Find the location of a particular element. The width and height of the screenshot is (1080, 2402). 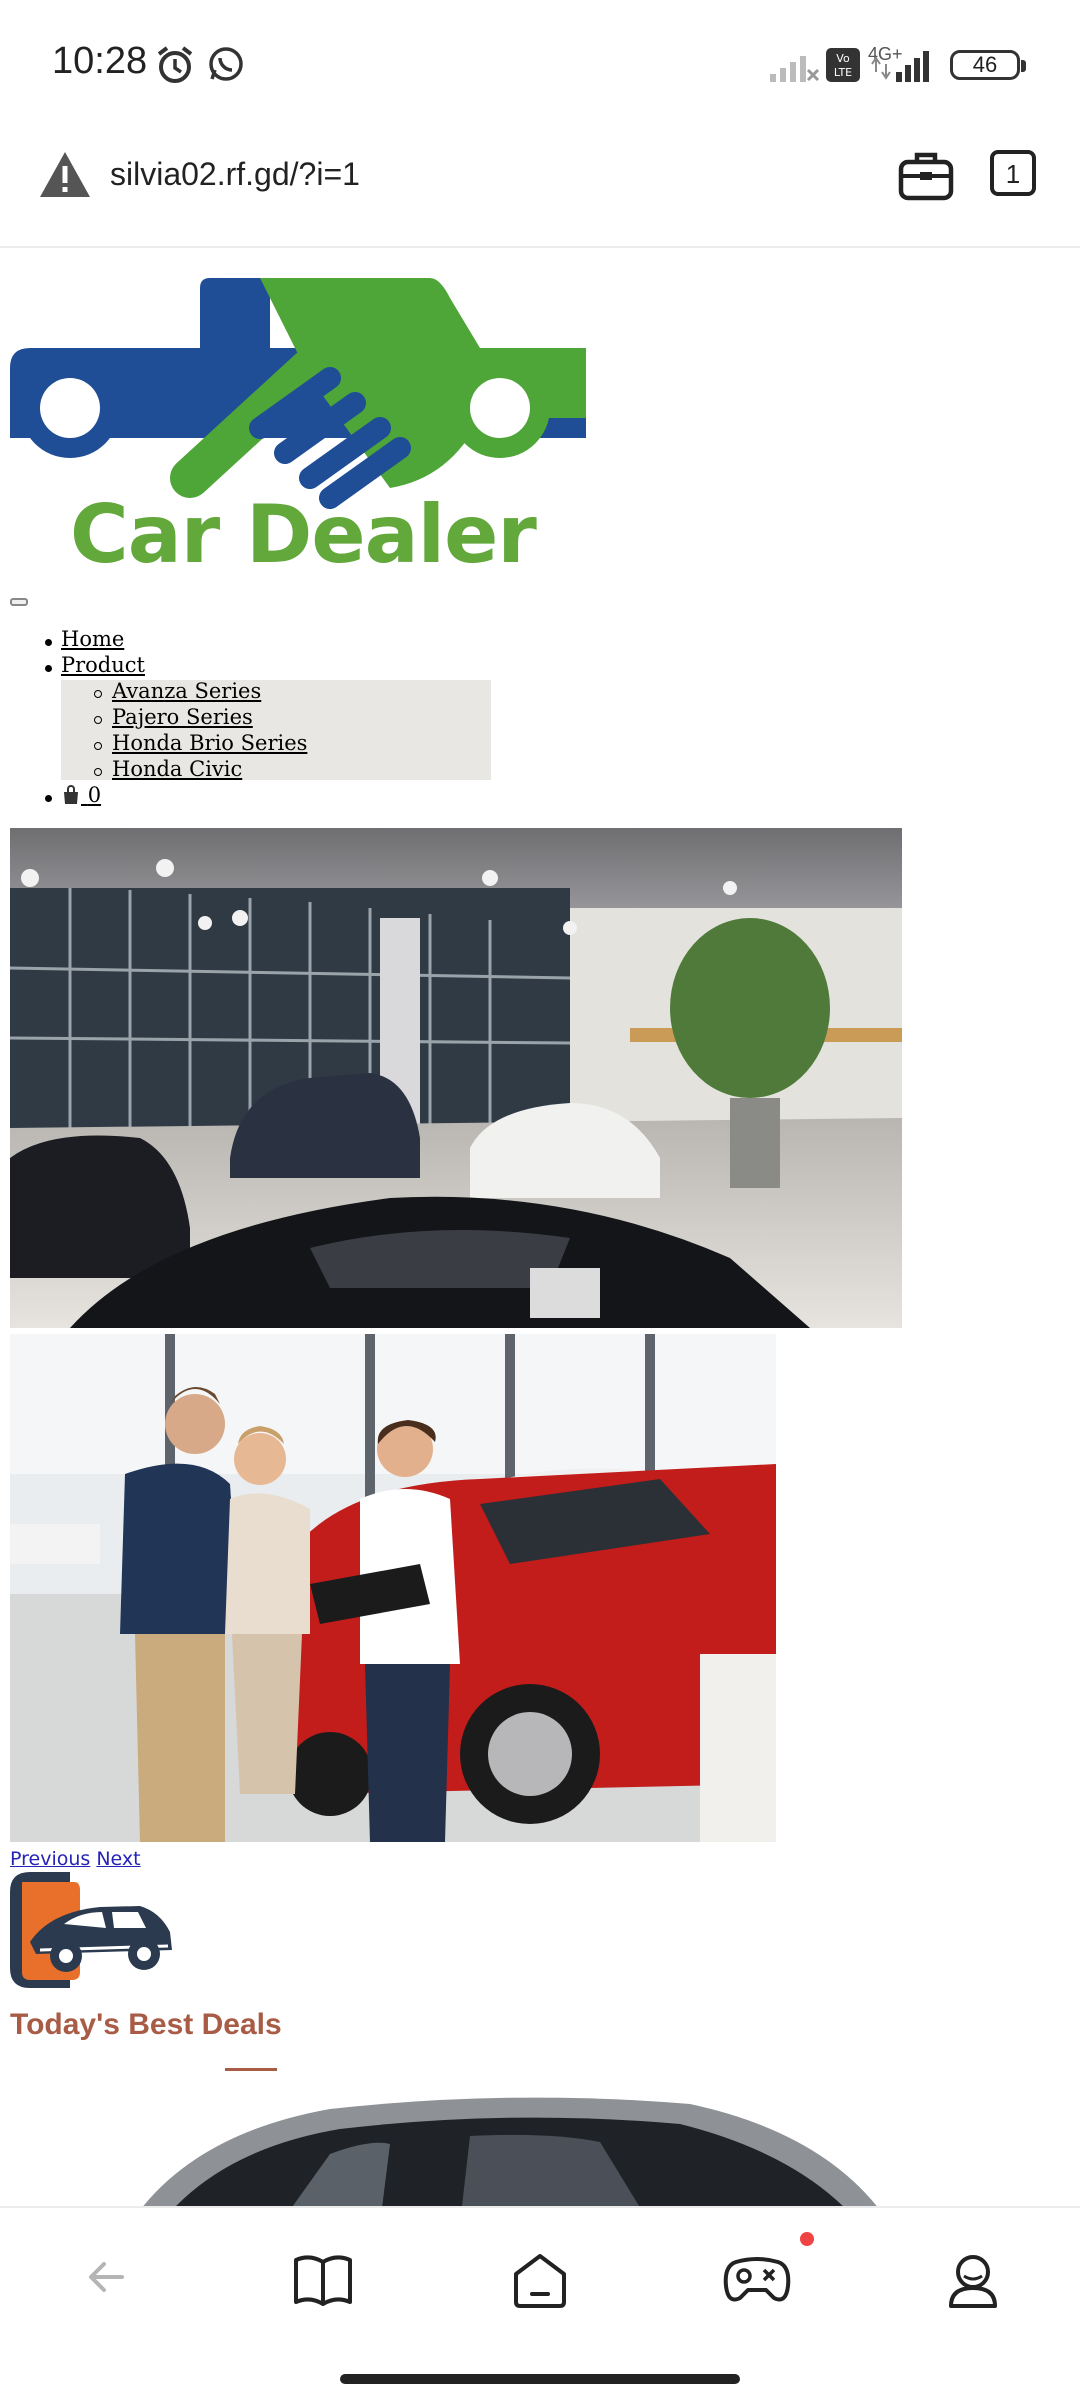

car-badge-icon is located at coordinates (93, 1930).